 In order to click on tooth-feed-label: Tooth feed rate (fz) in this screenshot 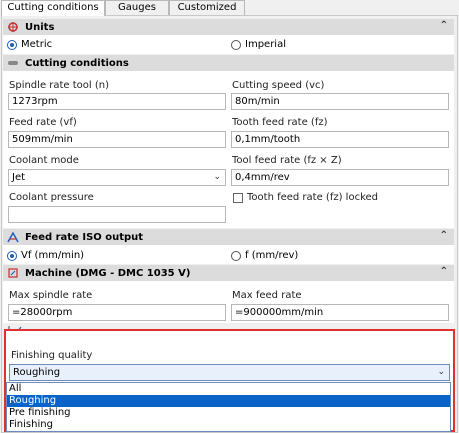, I will do `click(280, 122)`.